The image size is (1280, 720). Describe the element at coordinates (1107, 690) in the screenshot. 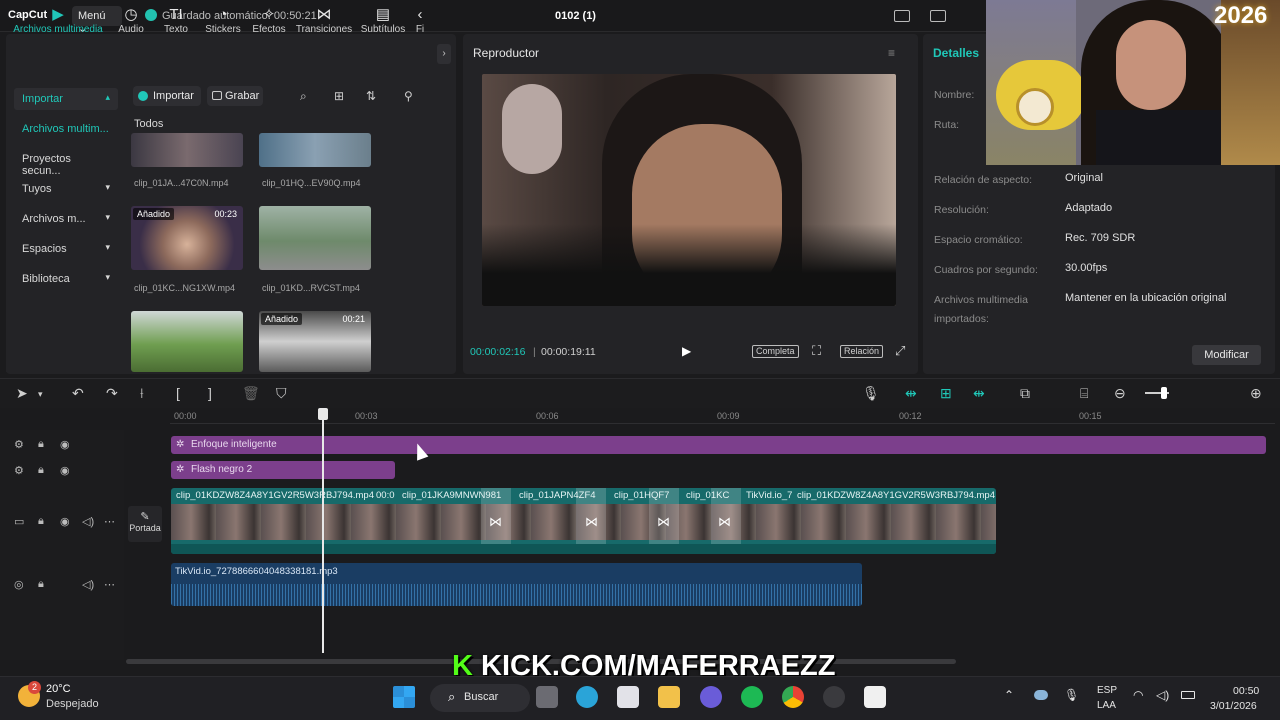

I see `language-indicator: ESP` at that location.